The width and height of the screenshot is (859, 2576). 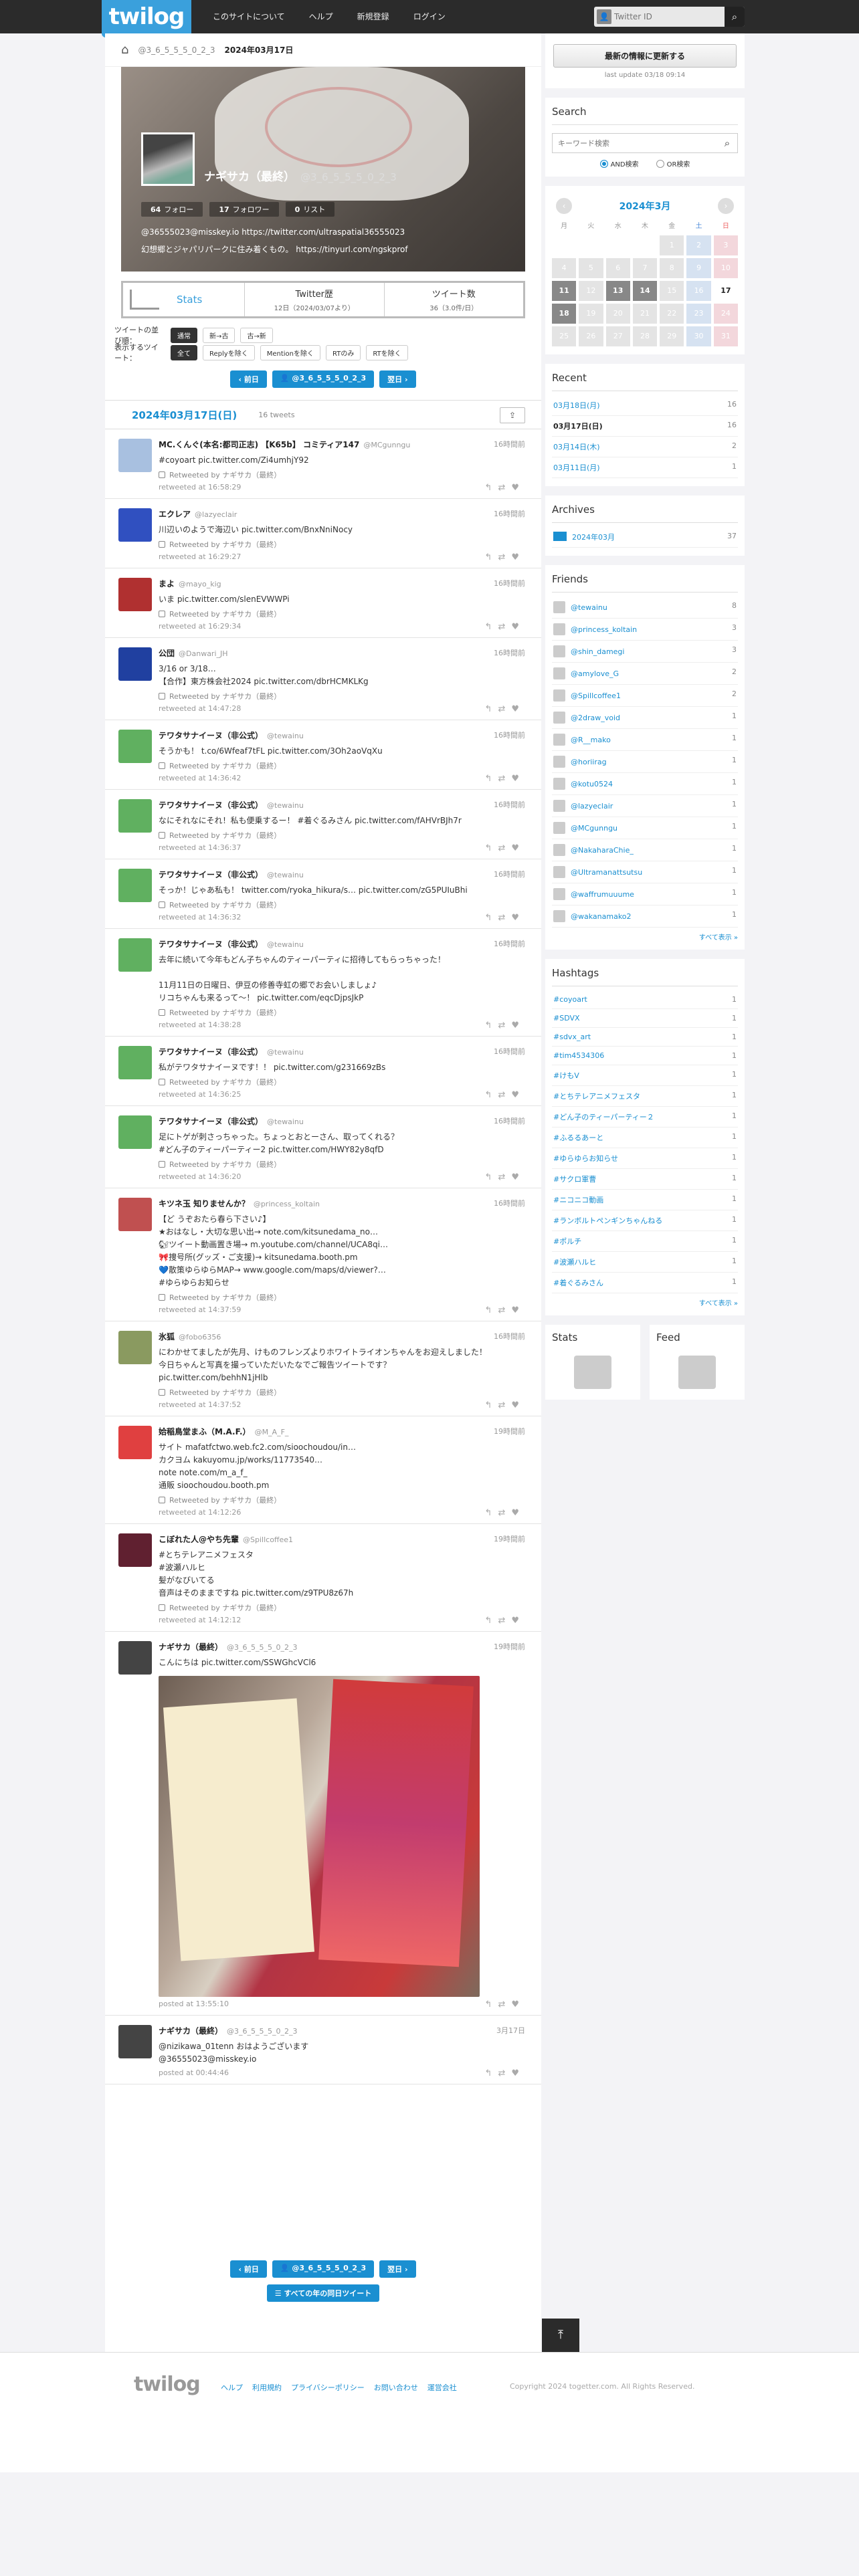 What do you see at coordinates (342, 1336) in the screenshot?
I see `tweet-author: 氷狐 @fobo6356` at bounding box center [342, 1336].